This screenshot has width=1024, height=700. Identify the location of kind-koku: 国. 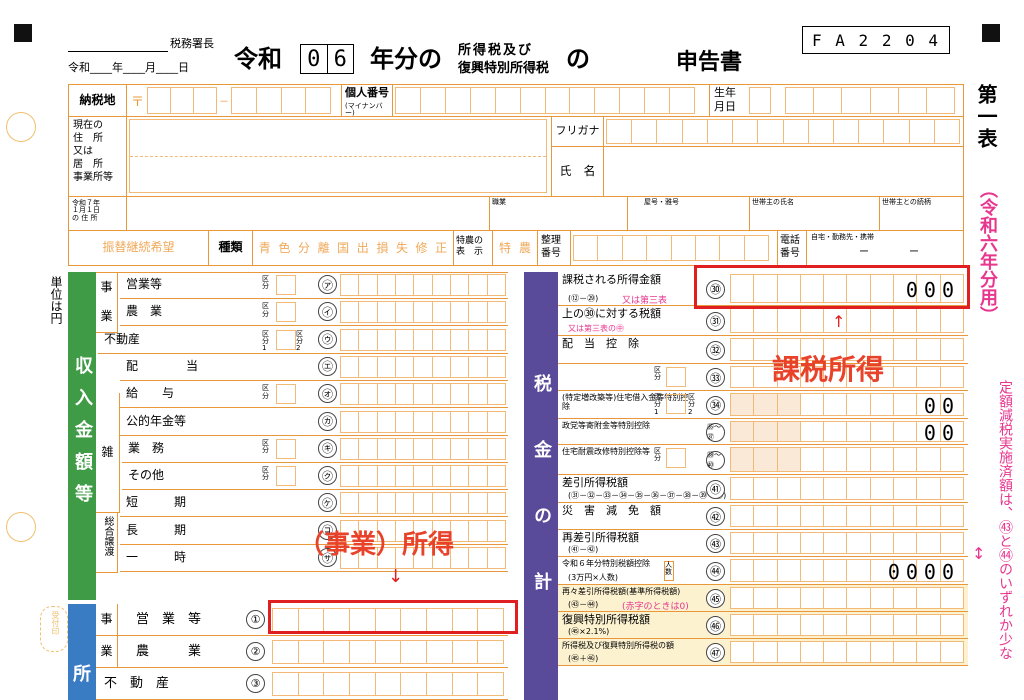
(343, 248).